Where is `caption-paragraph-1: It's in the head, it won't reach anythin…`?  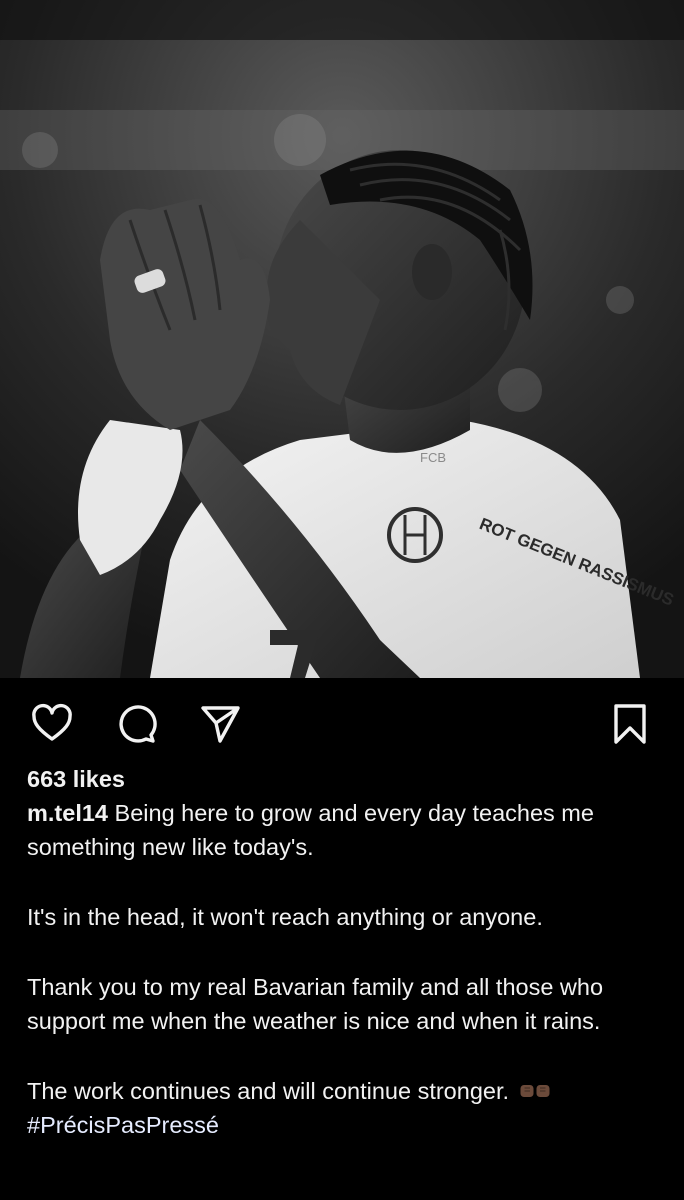 caption-paragraph-1: It's in the head, it won't reach anythin… is located at coordinates (285, 917).